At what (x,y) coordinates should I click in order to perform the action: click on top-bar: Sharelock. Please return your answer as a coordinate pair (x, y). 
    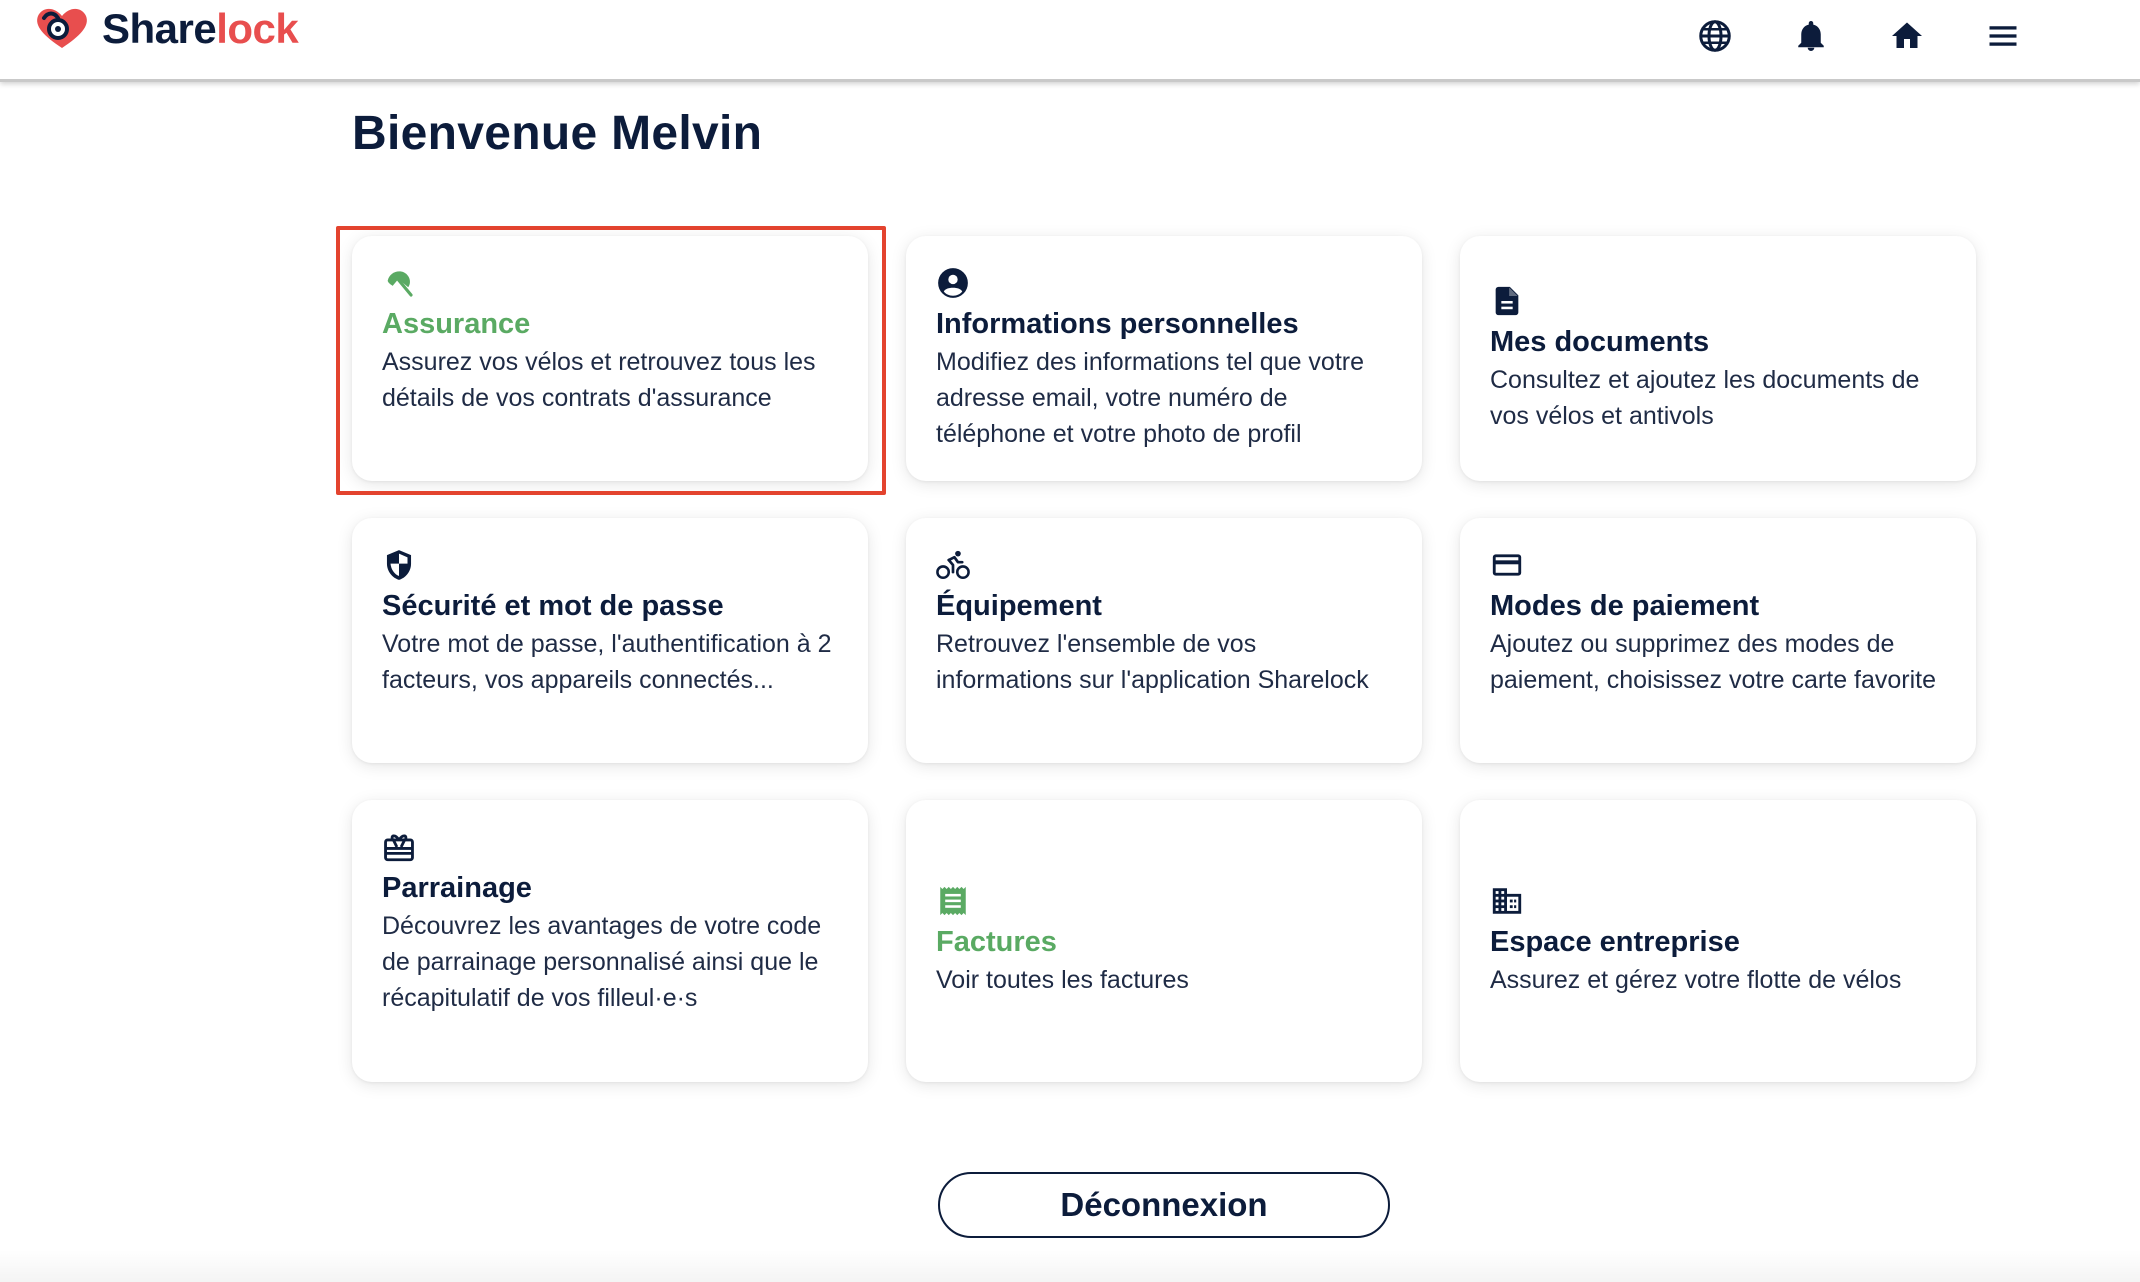
    Looking at the image, I should click on (1070, 41).